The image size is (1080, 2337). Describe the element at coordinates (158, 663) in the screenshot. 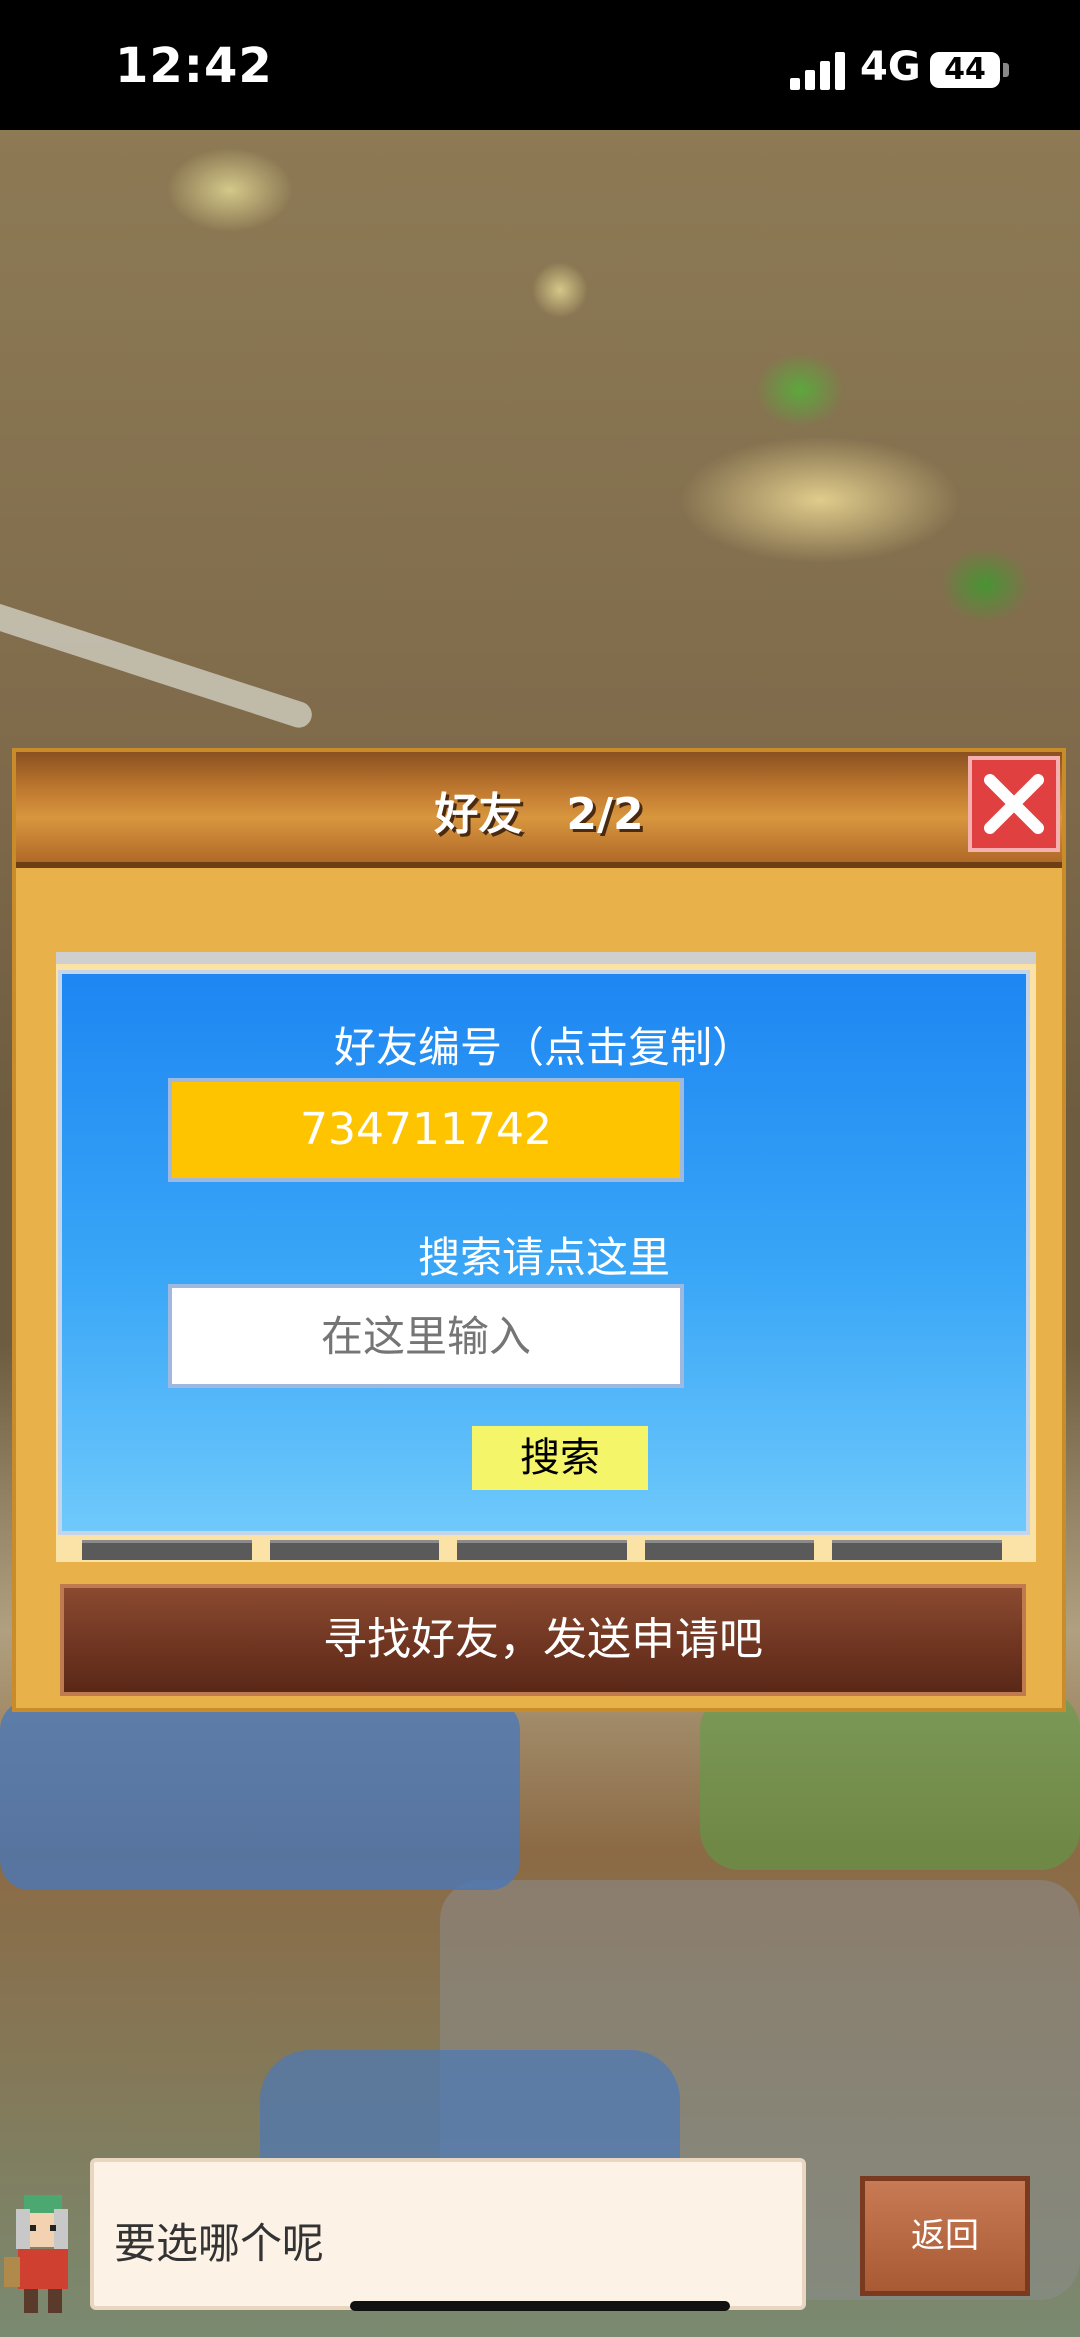

I see `map-road` at that location.